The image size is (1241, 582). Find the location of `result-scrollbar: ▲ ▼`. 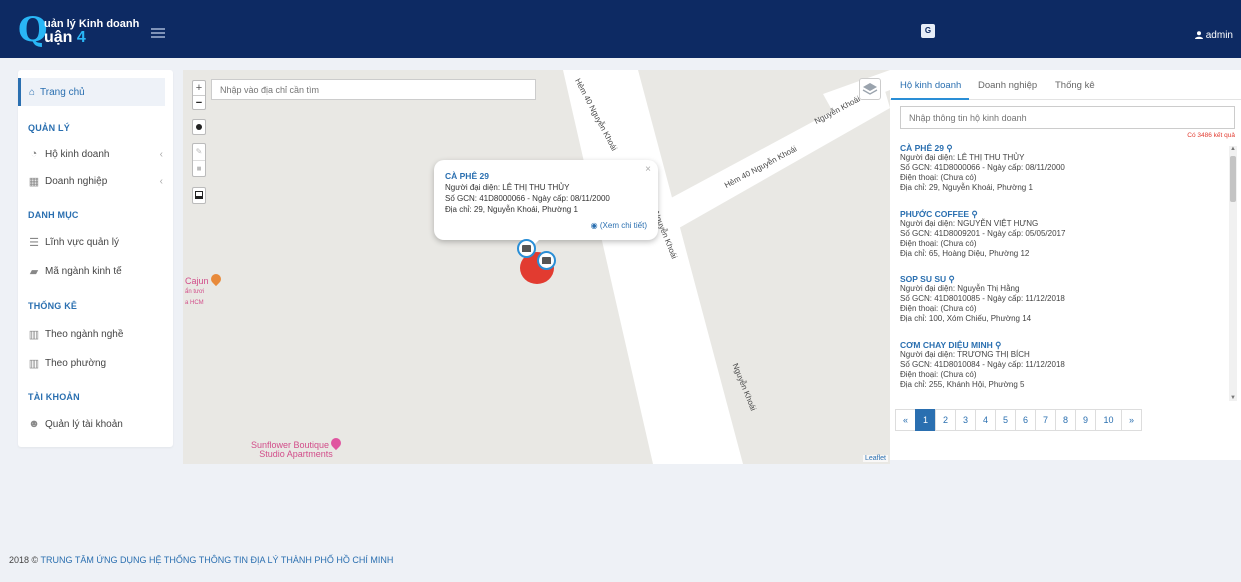

result-scrollbar: ▲ ▼ is located at coordinates (1233, 273).